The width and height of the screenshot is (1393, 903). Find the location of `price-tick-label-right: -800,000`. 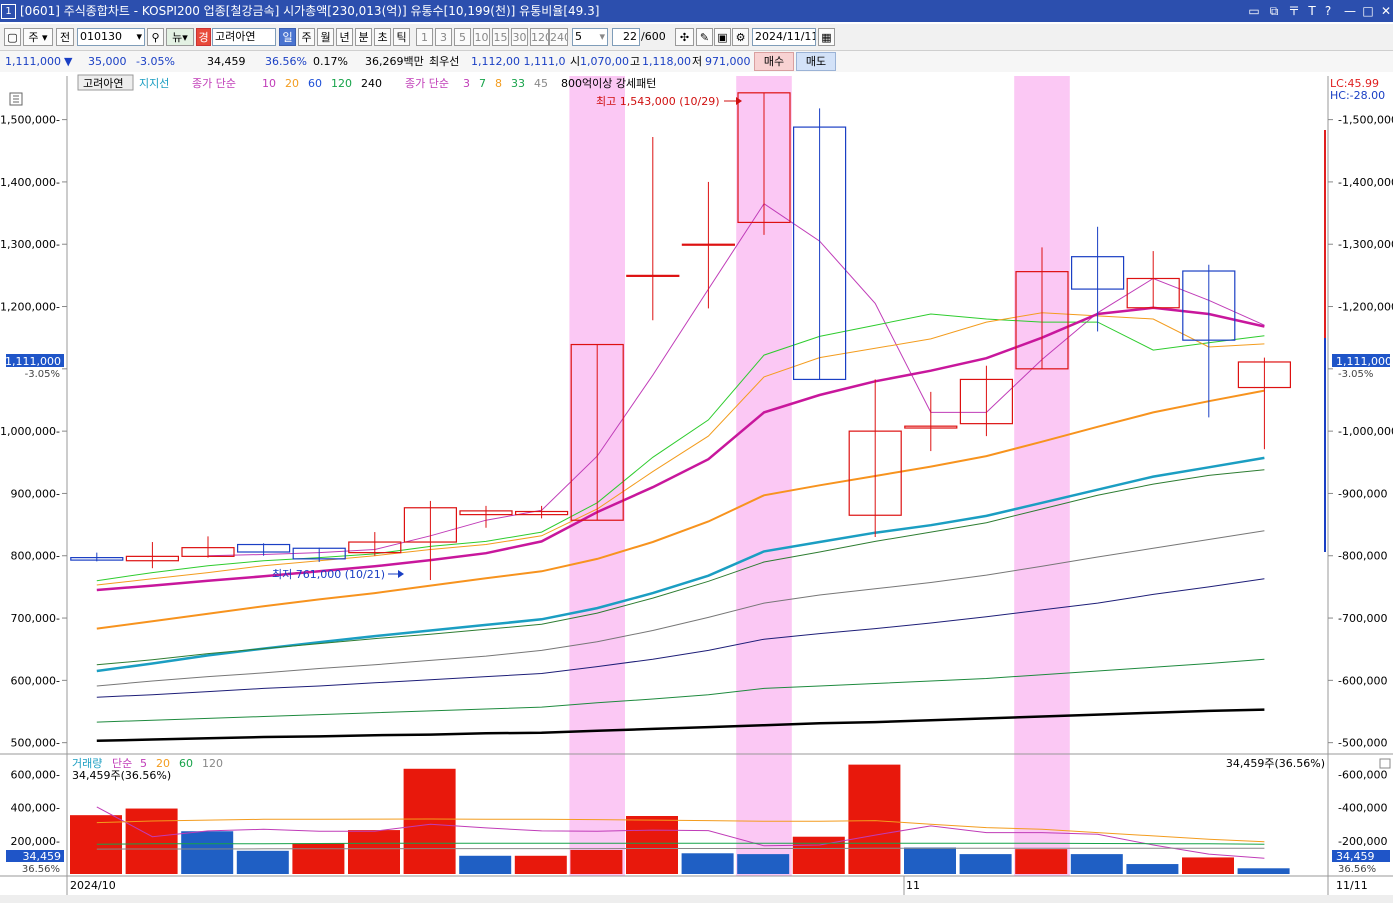

price-tick-label-right: -800,000 is located at coordinates (1362, 556).